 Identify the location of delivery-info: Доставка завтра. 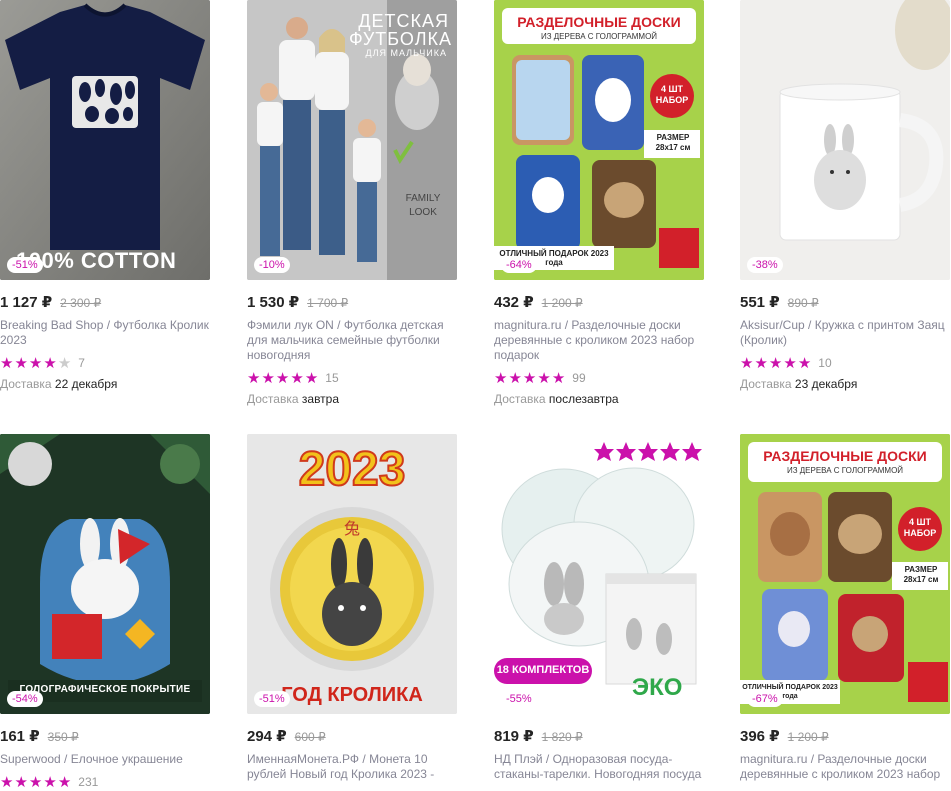
(352, 399).